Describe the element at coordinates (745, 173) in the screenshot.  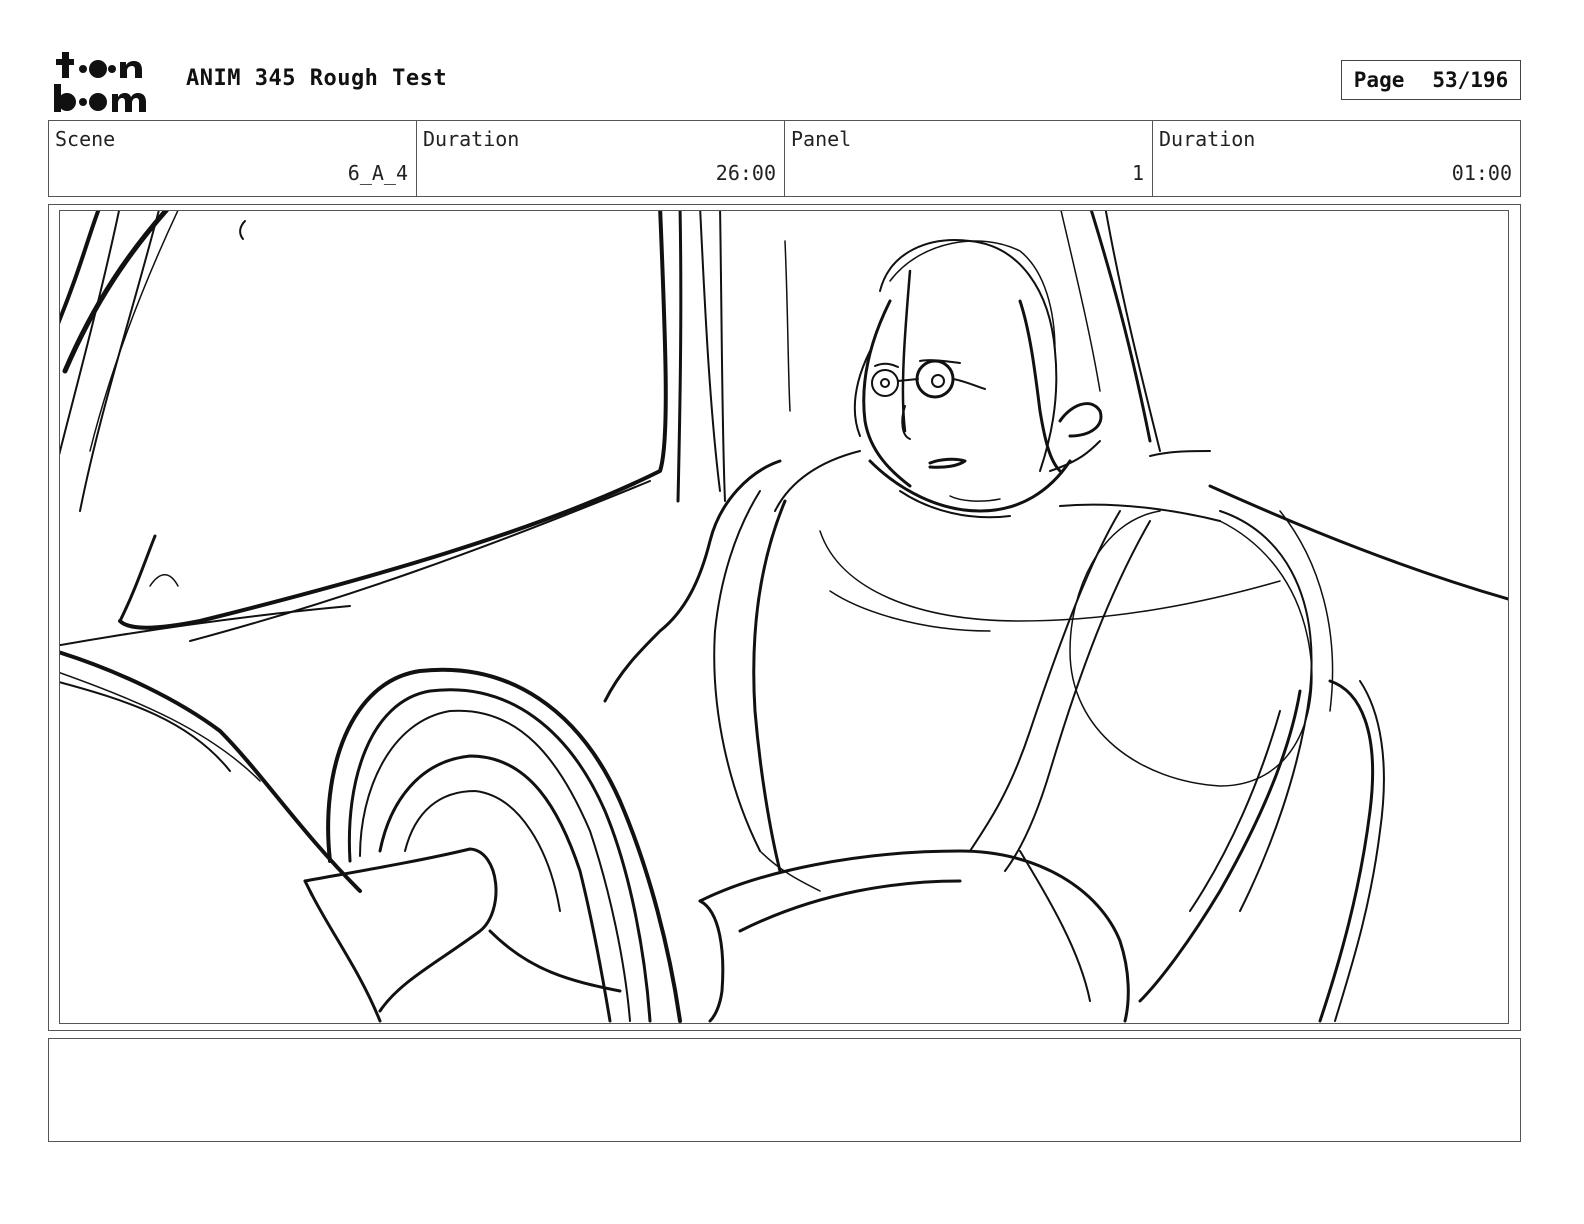
I see `scene-duration-value: 26:00` at that location.